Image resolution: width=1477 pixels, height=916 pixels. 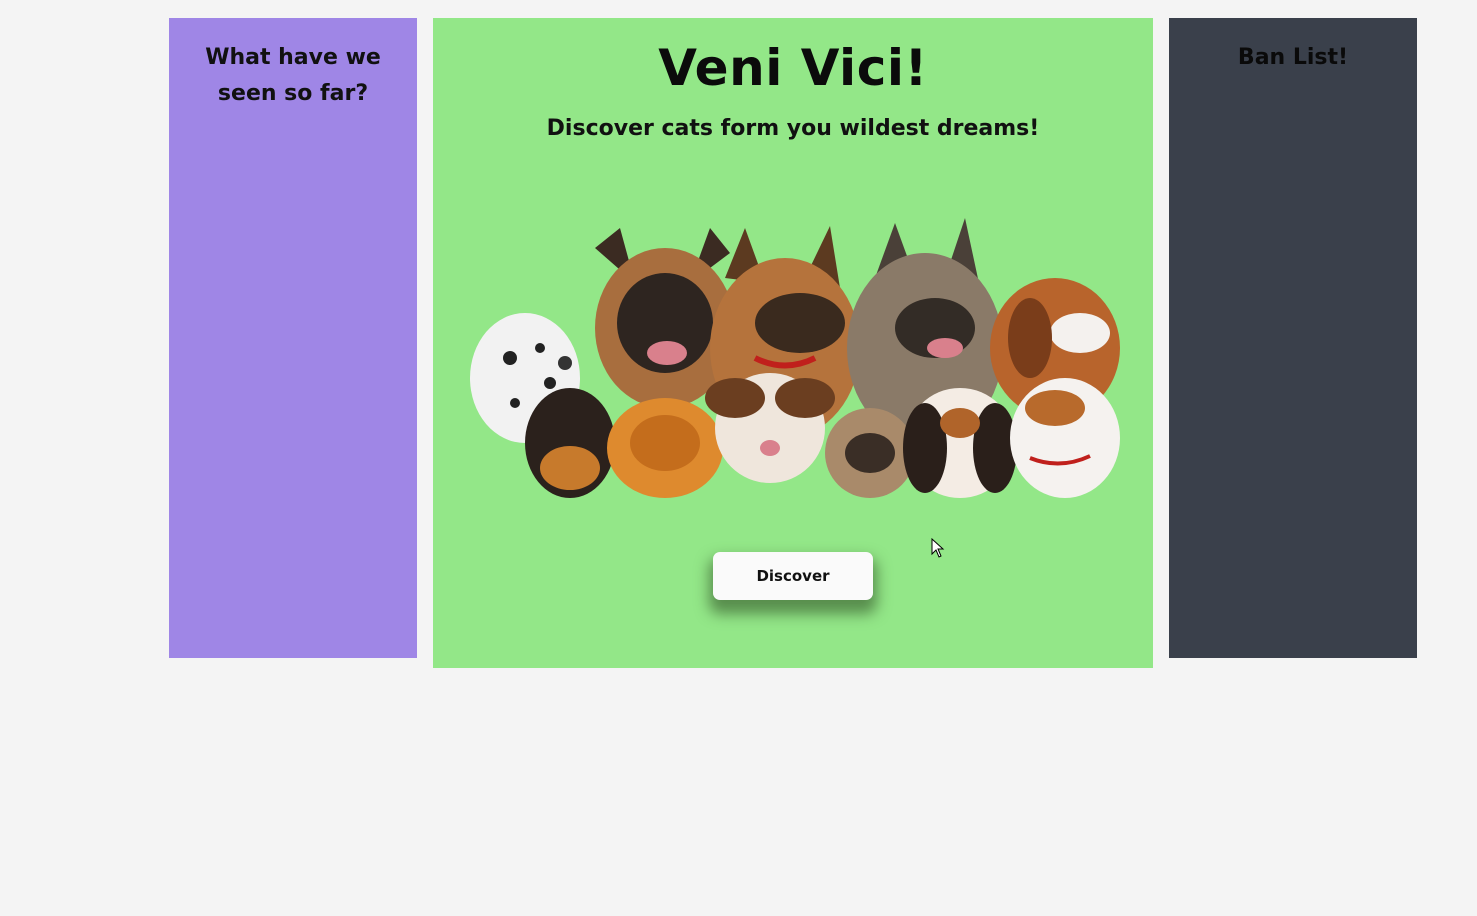 I want to click on papillon-dog, so click(x=770, y=428).